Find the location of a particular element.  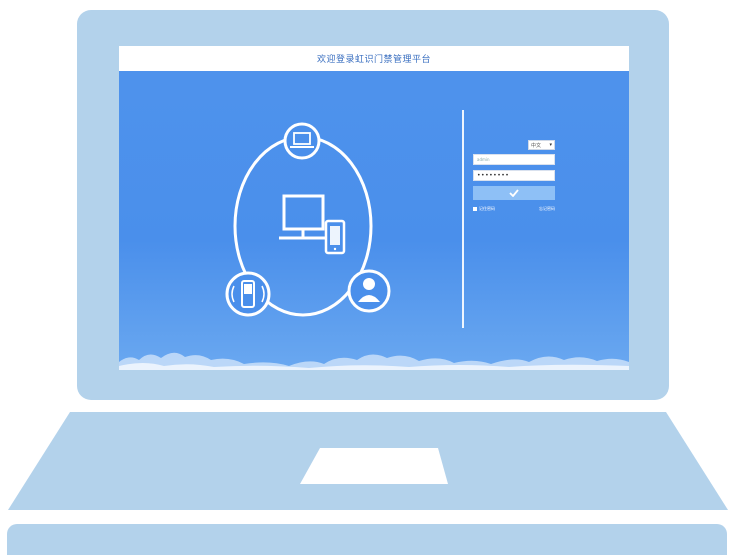

check-icon is located at coordinates (514, 193).